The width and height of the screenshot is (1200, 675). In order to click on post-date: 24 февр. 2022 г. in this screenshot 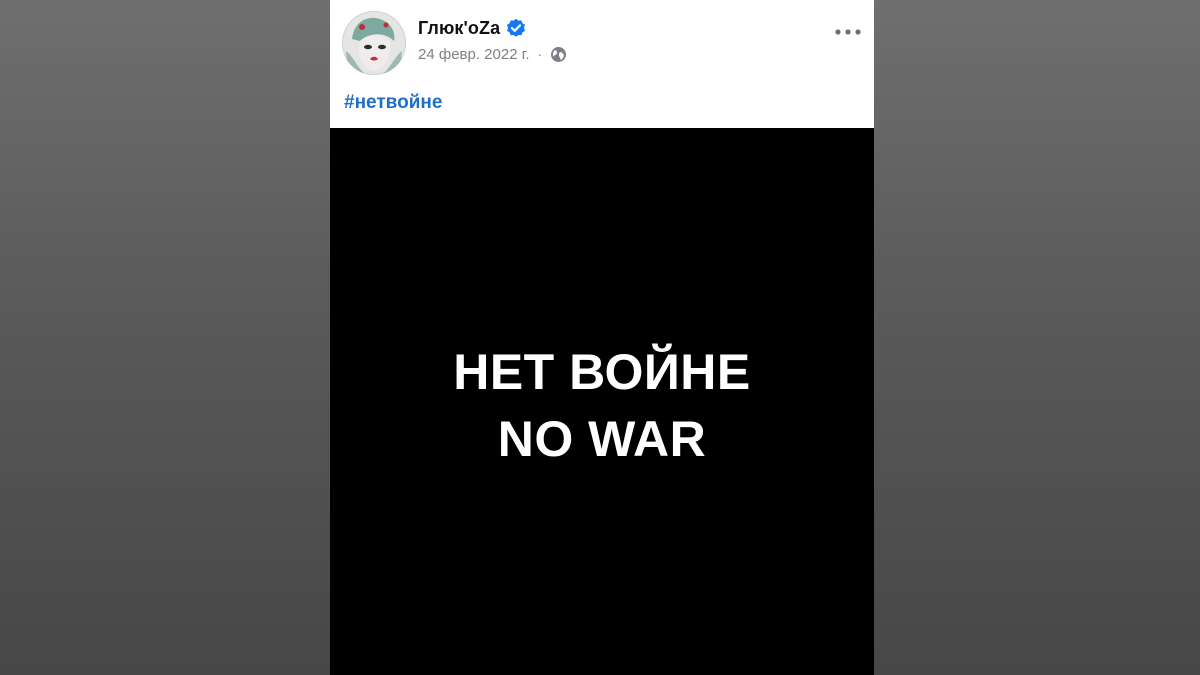, I will do `click(474, 54)`.